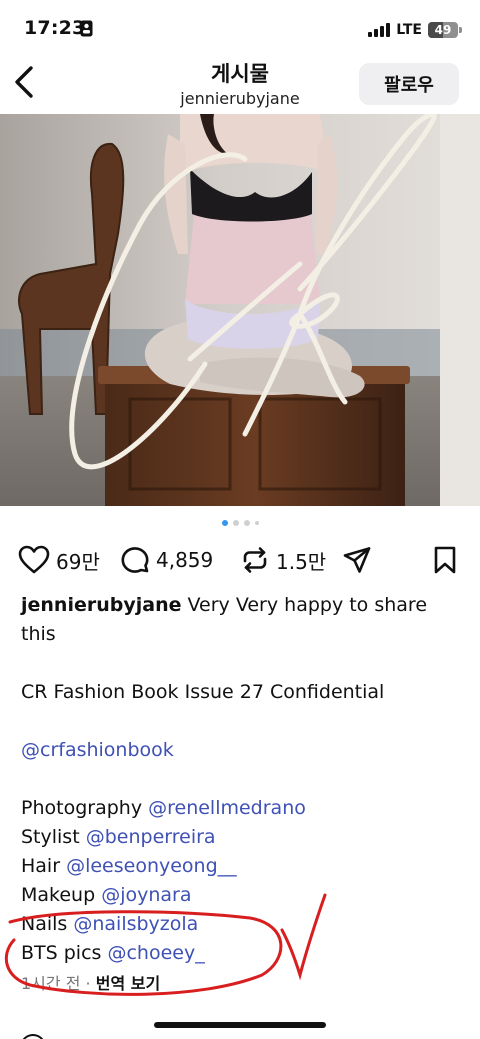 This screenshot has width=480, height=1039. I want to click on repost-button: 1.5만, so click(283, 560).